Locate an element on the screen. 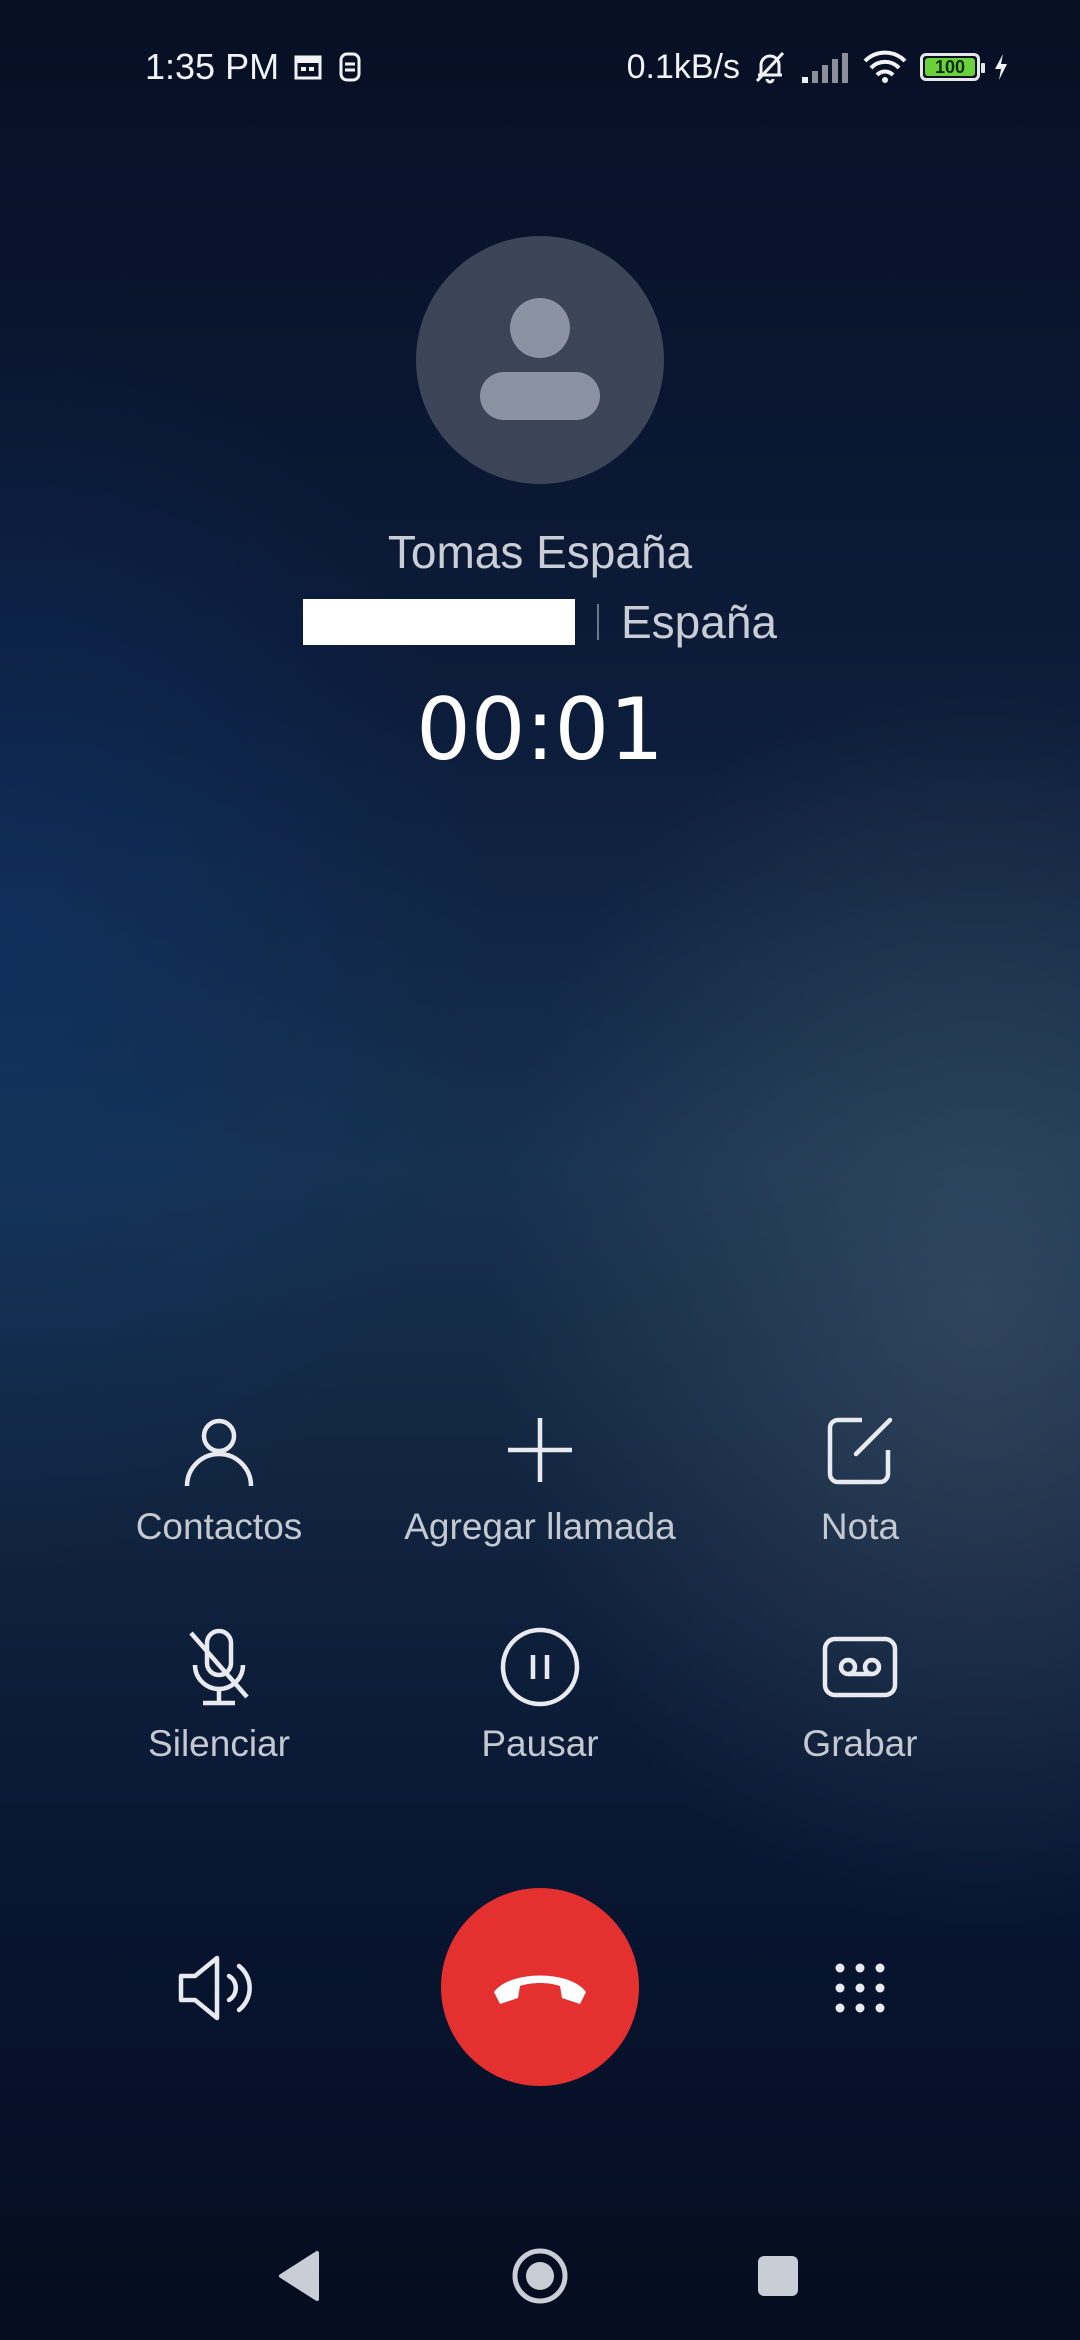 Image resolution: width=1080 pixels, height=2340 pixels. mute-button: Silenciar is located at coordinates (219, 1695).